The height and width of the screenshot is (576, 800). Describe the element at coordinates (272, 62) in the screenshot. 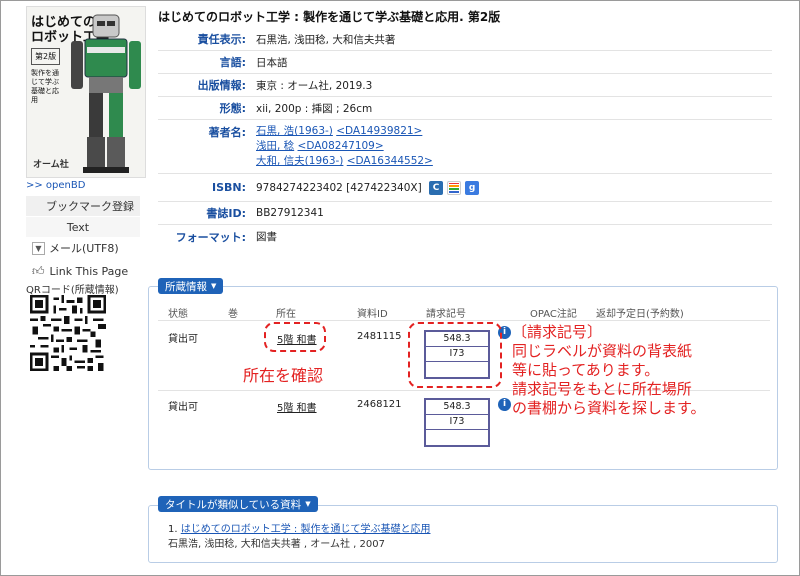

I see `detail-value: 日本語` at that location.